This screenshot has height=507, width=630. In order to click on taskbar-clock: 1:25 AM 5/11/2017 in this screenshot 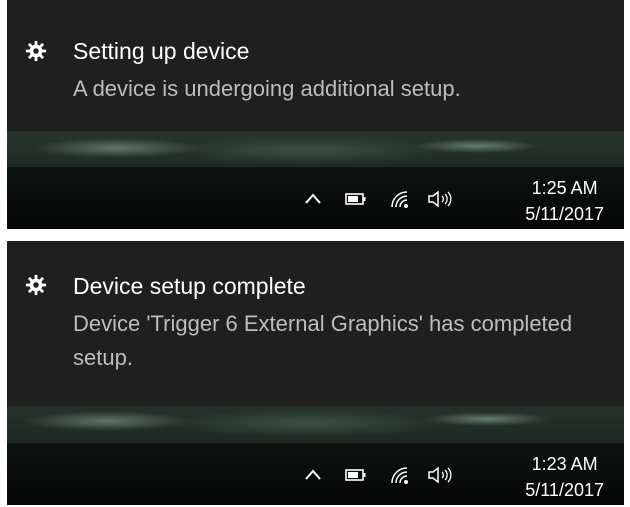, I will do `click(564, 201)`.